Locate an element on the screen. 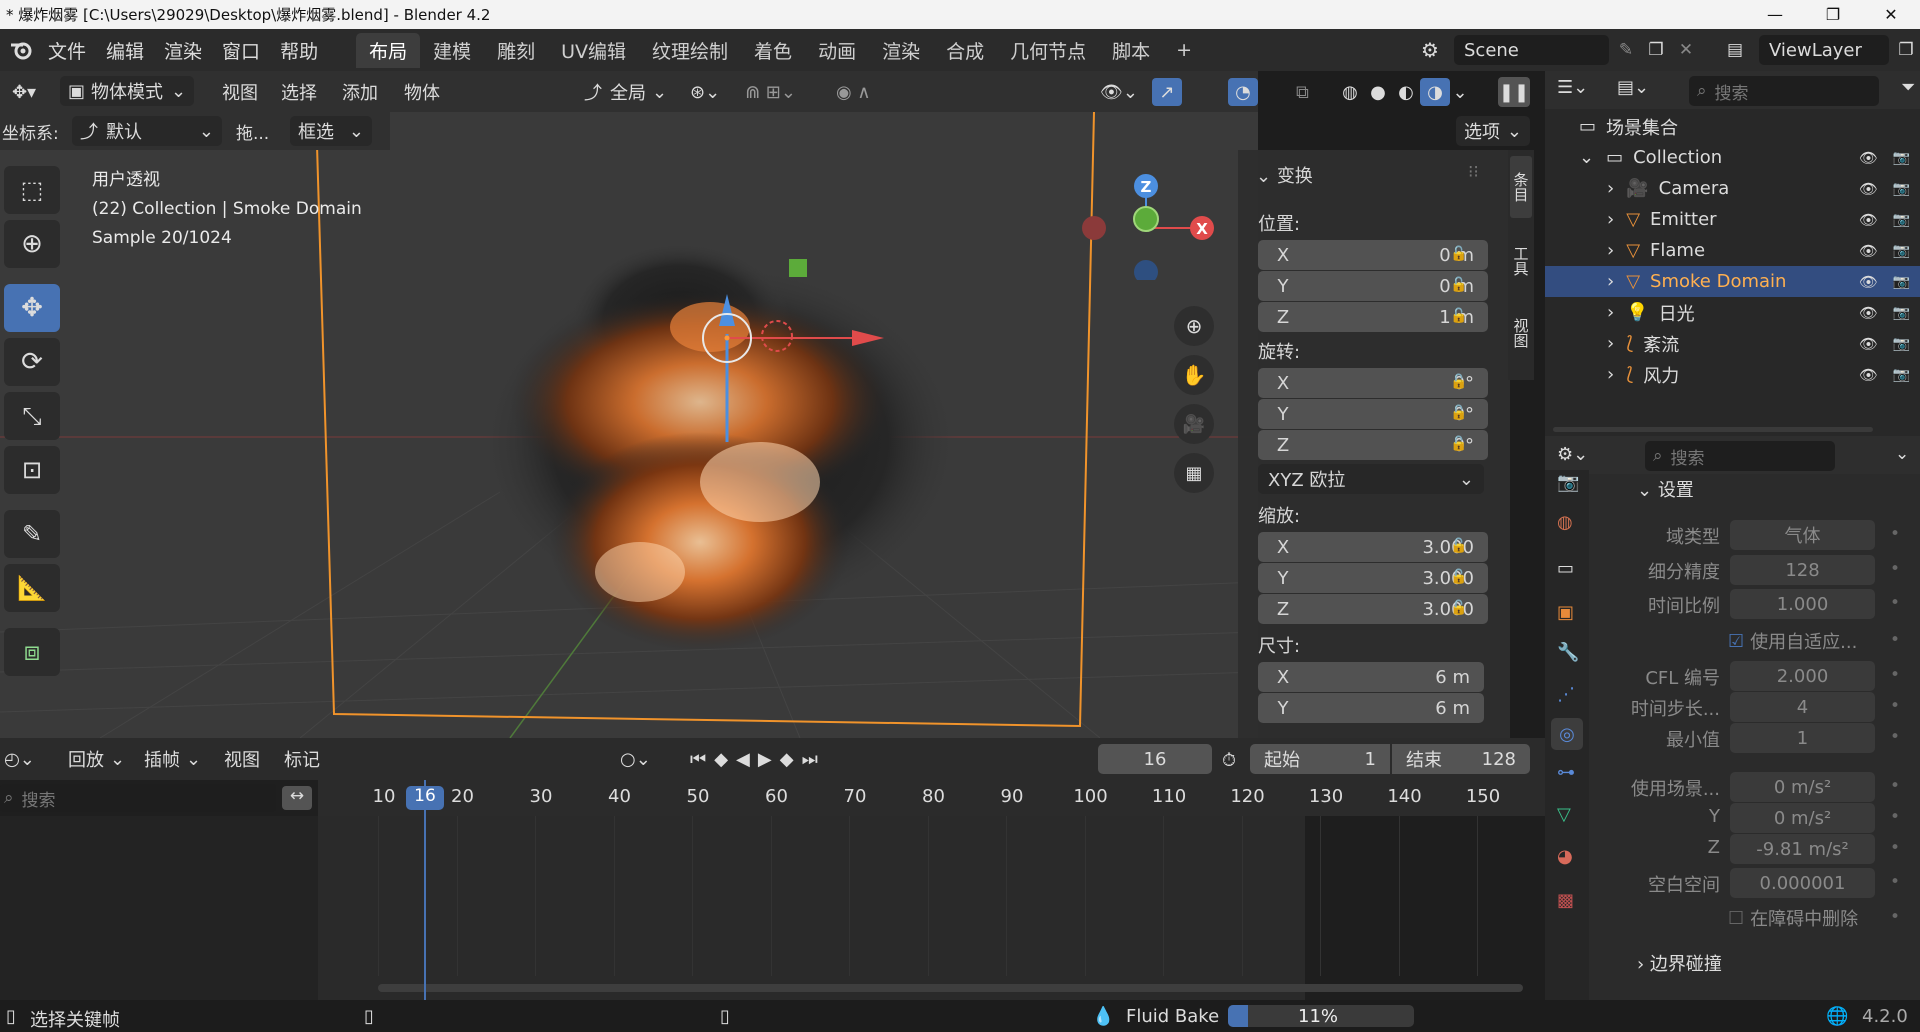 Image resolution: width=1920 pixels, height=1032 pixels. properties-editor-icon: ⚙⌄ is located at coordinates (1572, 454).